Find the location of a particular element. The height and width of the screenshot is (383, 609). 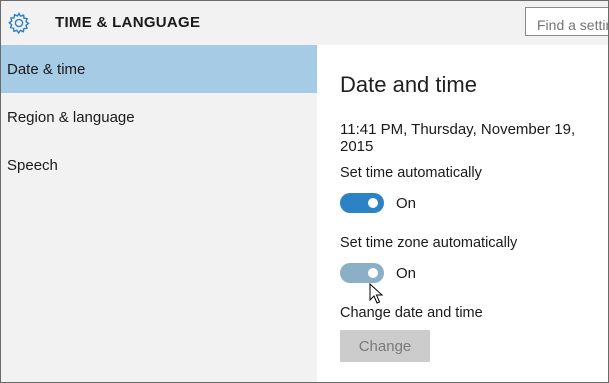

sidebar-item-region-language: Region & language is located at coordinates (159, 117).